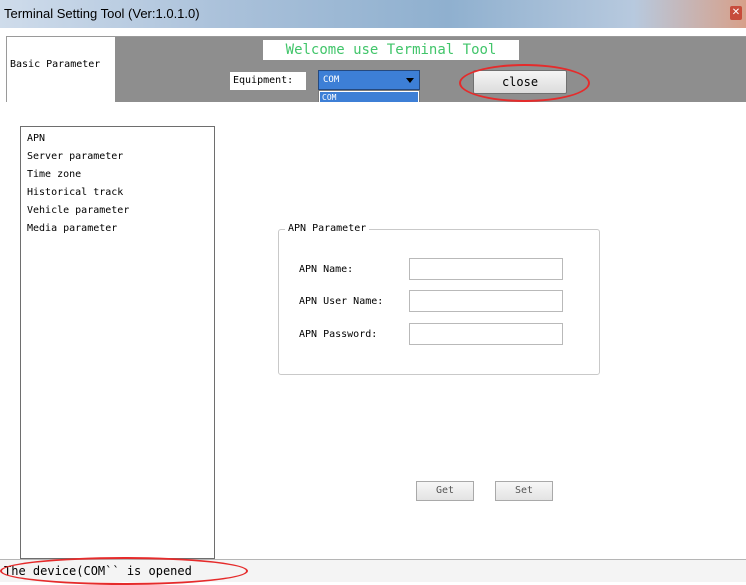  Describe the element at coordinates (75, 157) in the screenshot. I see `nav-item-server-parameter: Server parameter` at that location.